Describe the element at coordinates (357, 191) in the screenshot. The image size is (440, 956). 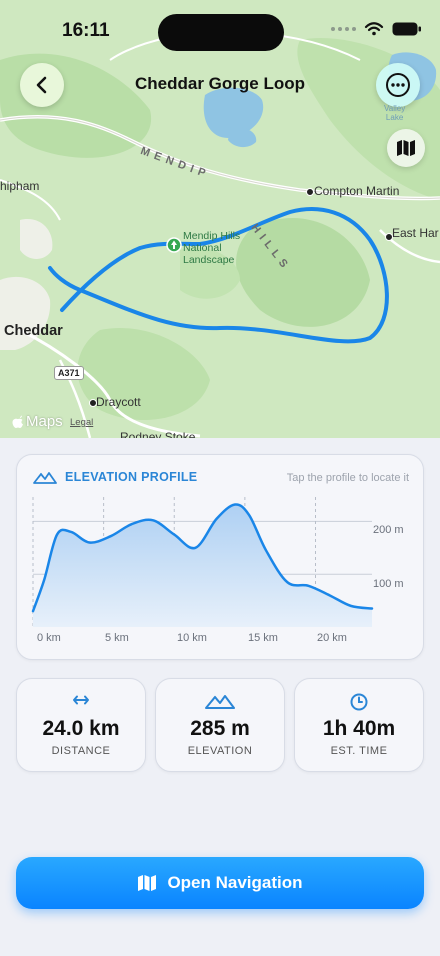
I see `label-compton-martin: Compton Martin` at that location.